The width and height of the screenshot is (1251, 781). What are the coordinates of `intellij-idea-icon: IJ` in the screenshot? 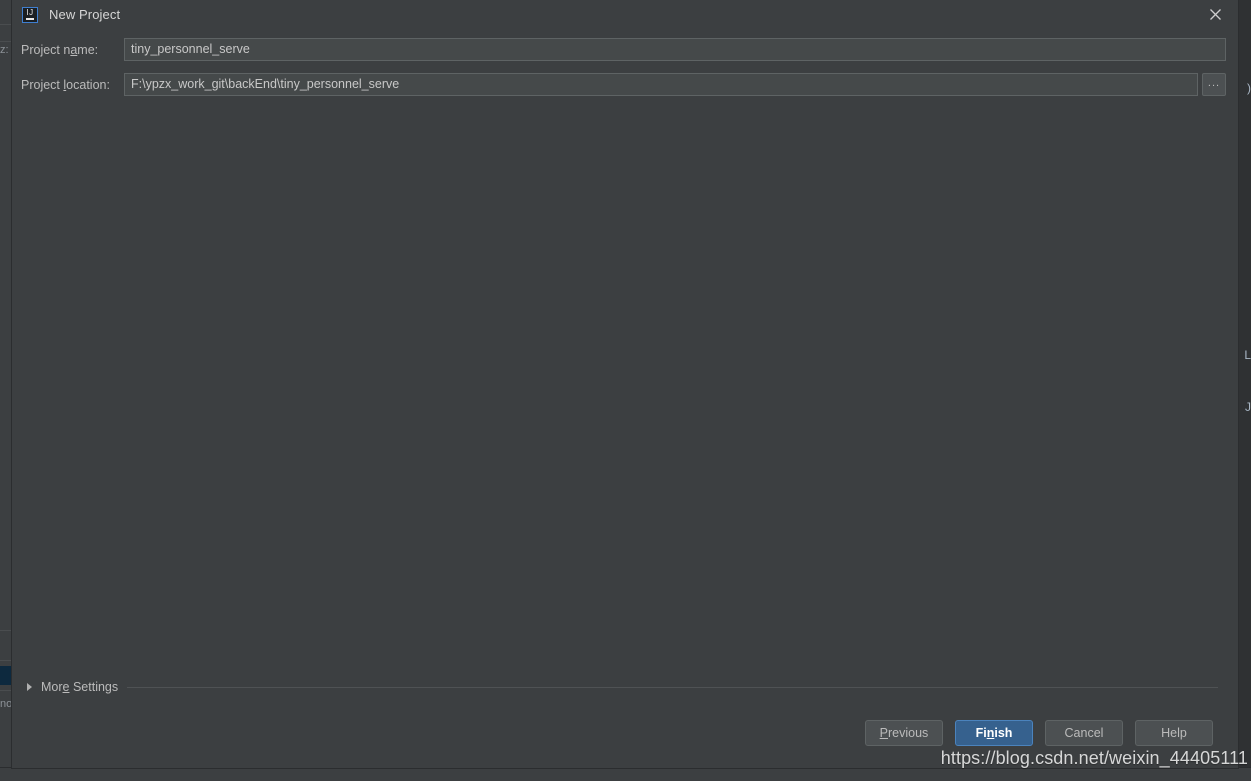 It's located at (30, 14).